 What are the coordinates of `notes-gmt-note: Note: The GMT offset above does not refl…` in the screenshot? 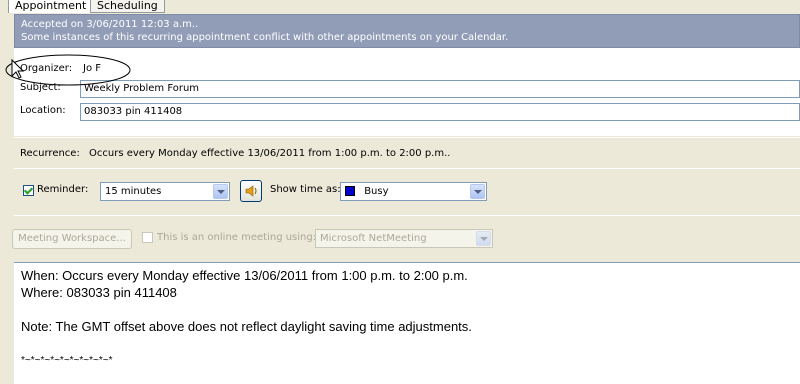 It's located at (246, 326).